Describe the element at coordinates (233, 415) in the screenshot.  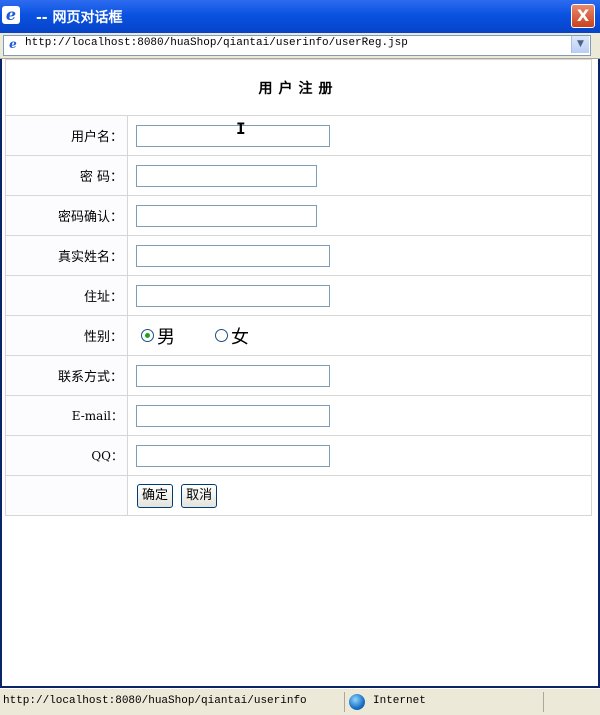
I see `email-input` at that location.